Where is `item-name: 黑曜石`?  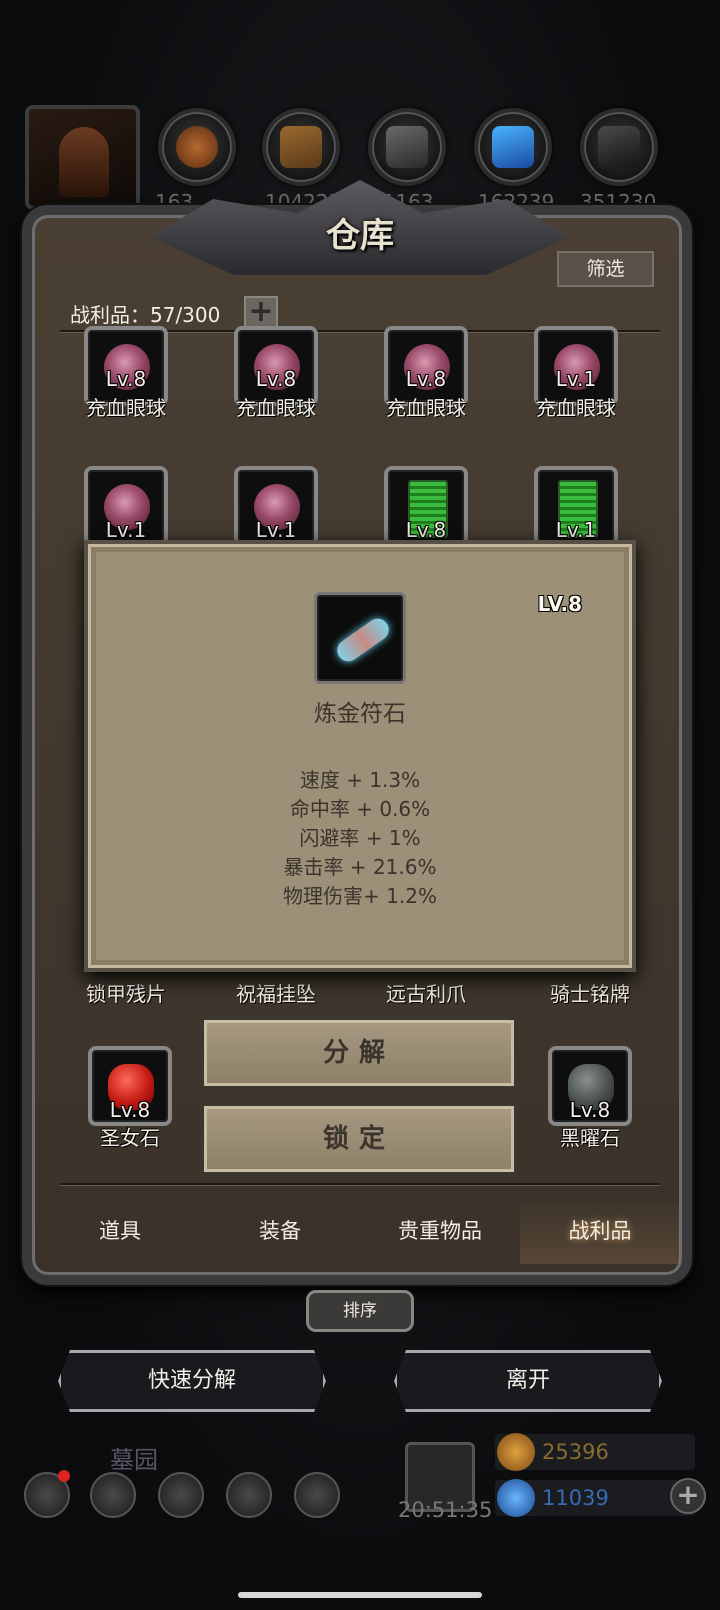 item-name: 黑曜石 is located at coordinates (590, 1138).